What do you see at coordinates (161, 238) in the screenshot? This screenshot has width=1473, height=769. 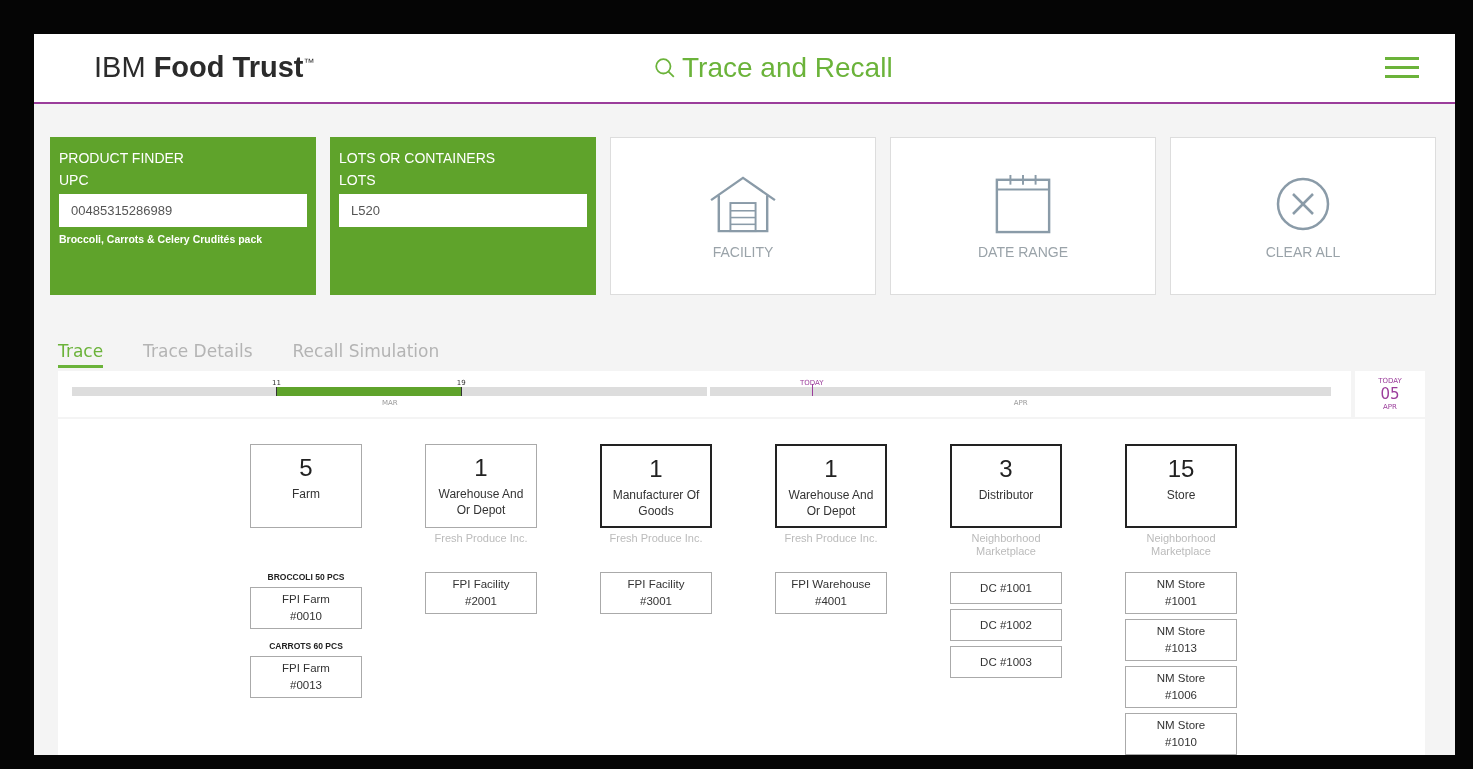 I see `product-description: Broccoli, Carrots & Celery Crudités pack` at bounding box center [161, 238].